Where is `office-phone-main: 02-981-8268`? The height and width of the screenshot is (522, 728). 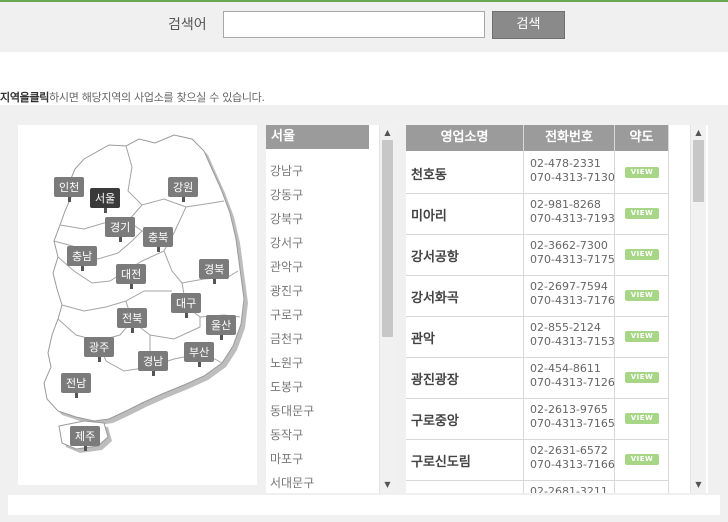 office-phone-main: 02-981-8268 is located at coordinates (565, 204).